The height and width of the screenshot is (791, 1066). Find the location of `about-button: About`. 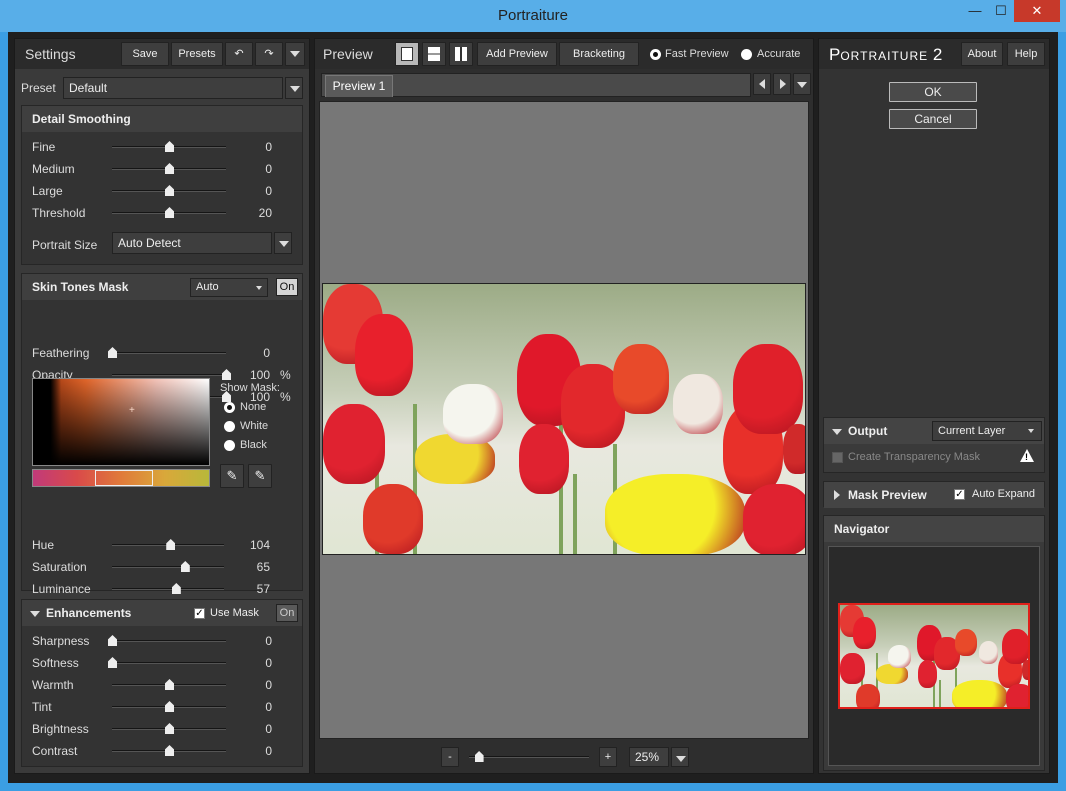

about-button: About is located at coordinates (982, 54).